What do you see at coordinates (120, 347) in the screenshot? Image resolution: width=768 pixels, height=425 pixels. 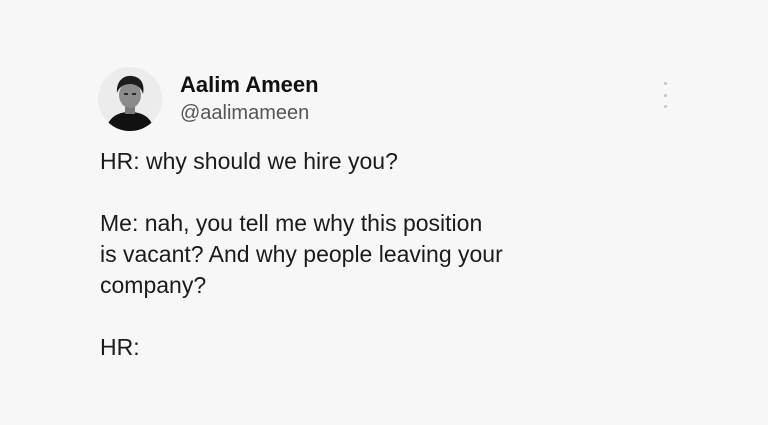 I see `tweet-line-hr-end: HR:` at bounding box center [120, 347].